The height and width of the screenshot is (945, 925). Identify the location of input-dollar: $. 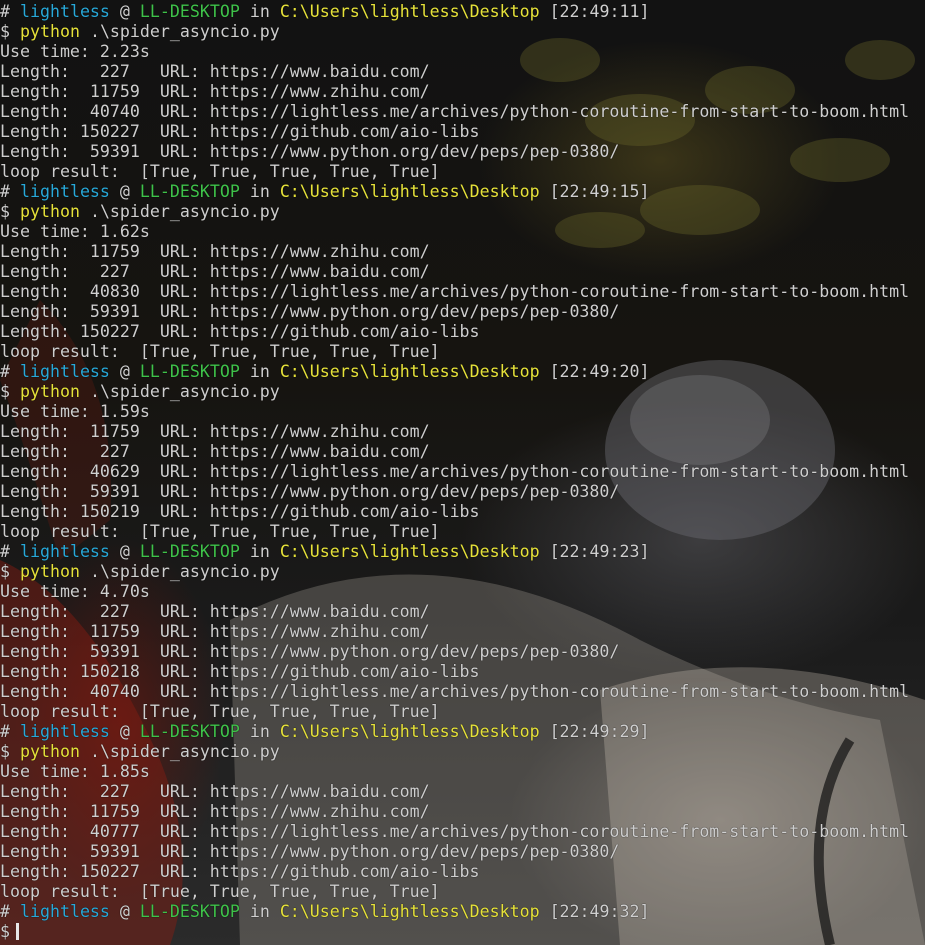
(5, 931).